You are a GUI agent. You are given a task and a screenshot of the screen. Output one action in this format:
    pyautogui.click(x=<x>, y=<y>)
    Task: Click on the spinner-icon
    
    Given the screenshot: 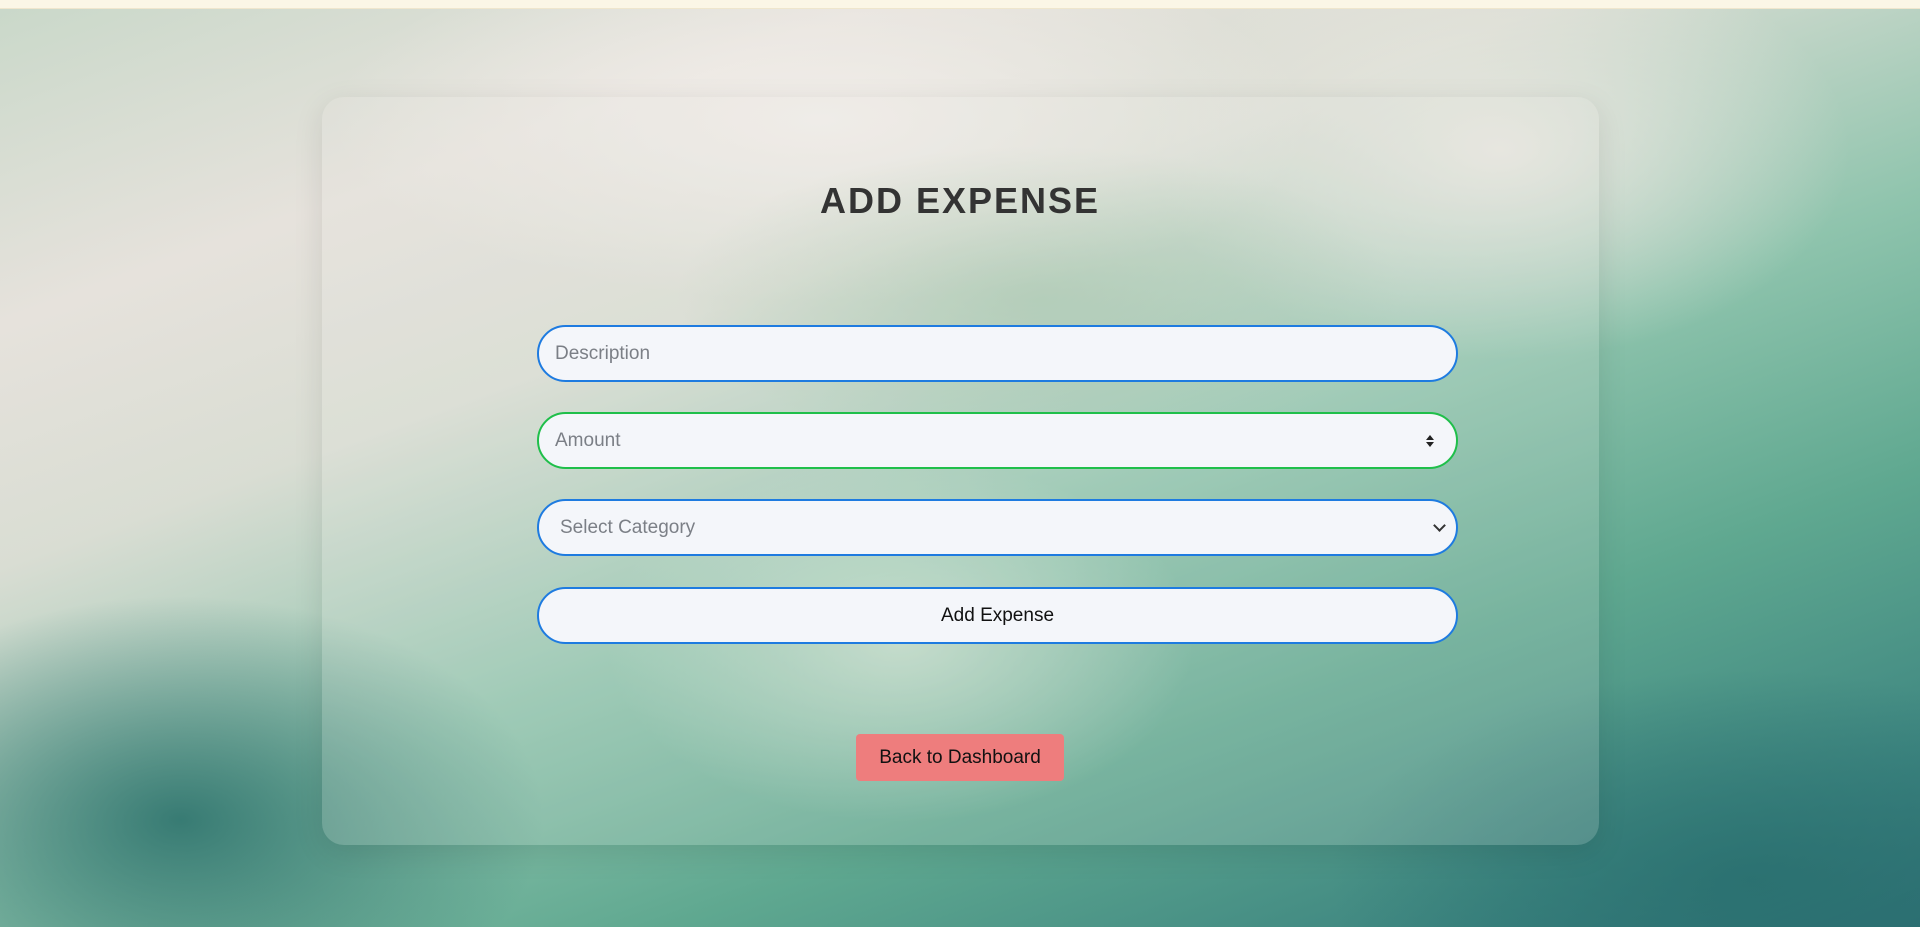 What is the action you would take?
    pyautogui.click(x=1430, y=440)
    